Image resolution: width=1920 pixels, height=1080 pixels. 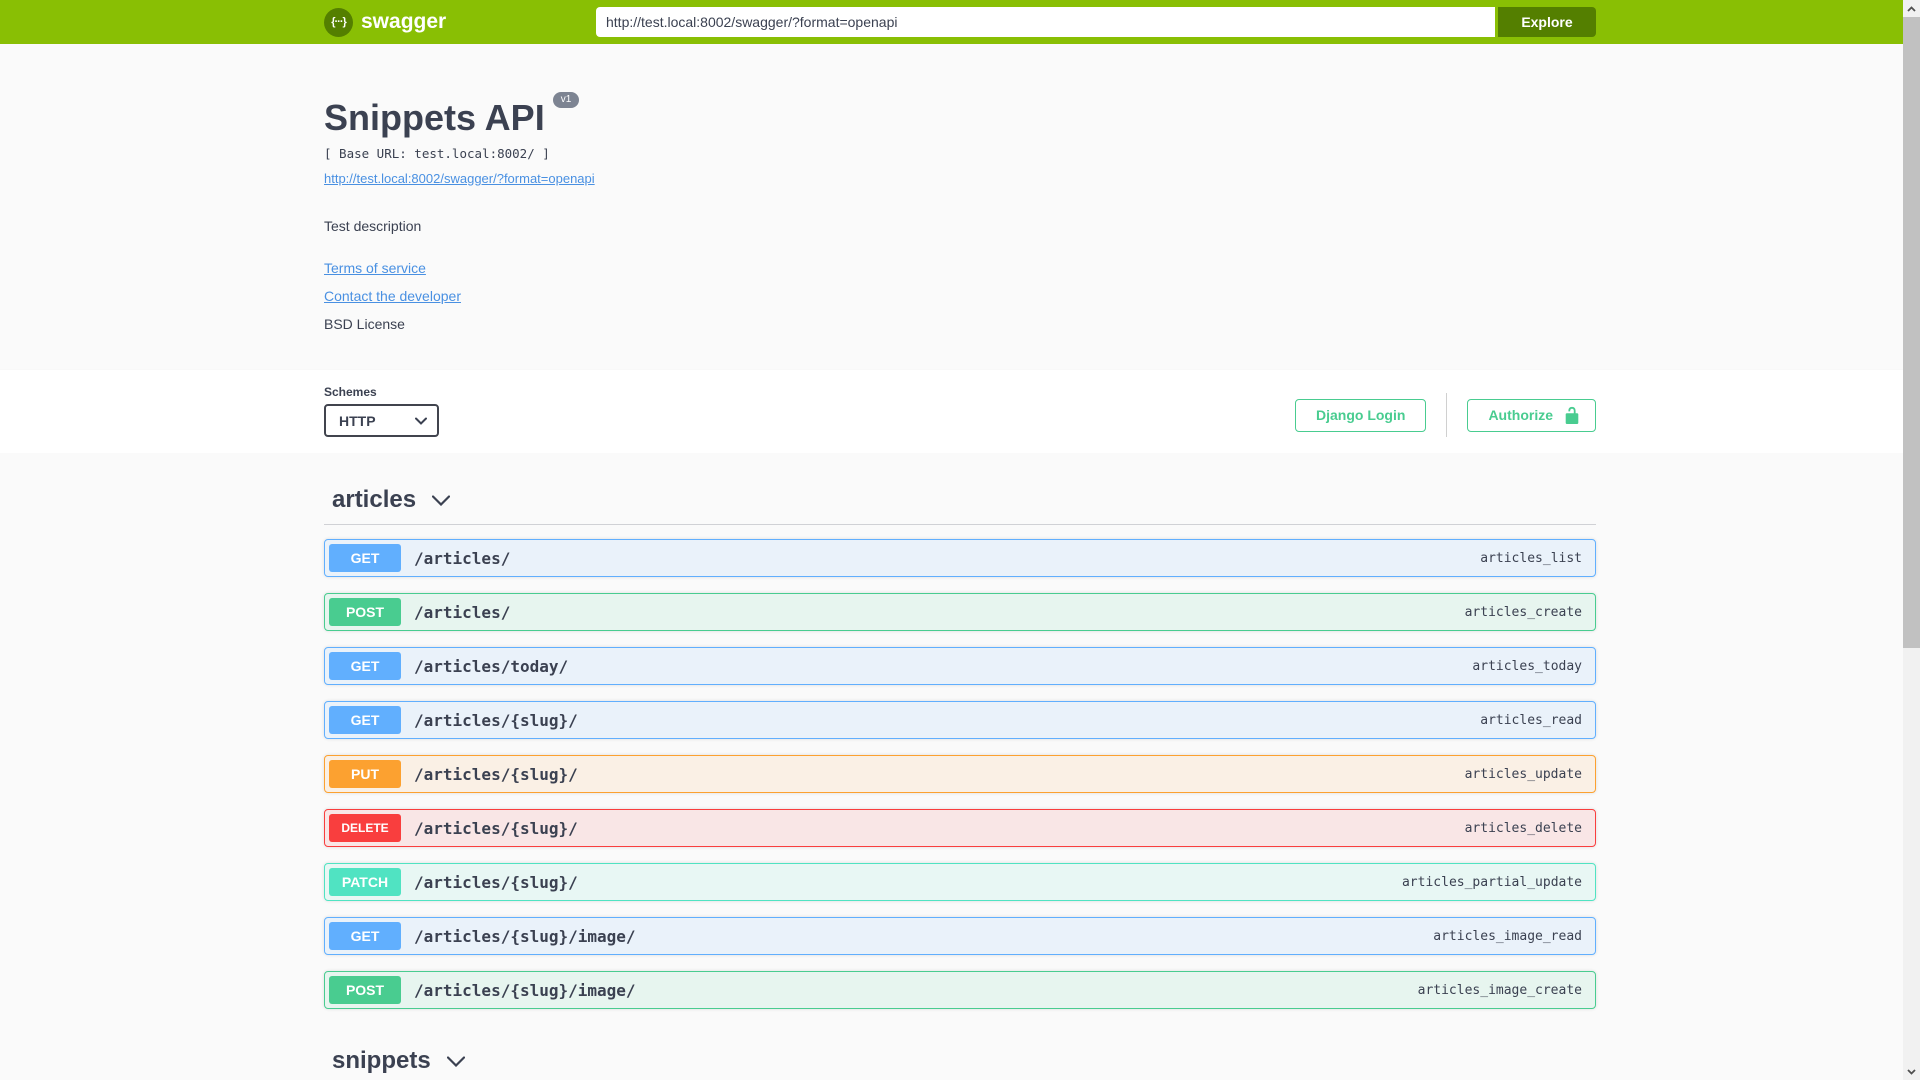 I want to click on django-login-label: Django Login, so click(x=1361, y=415).